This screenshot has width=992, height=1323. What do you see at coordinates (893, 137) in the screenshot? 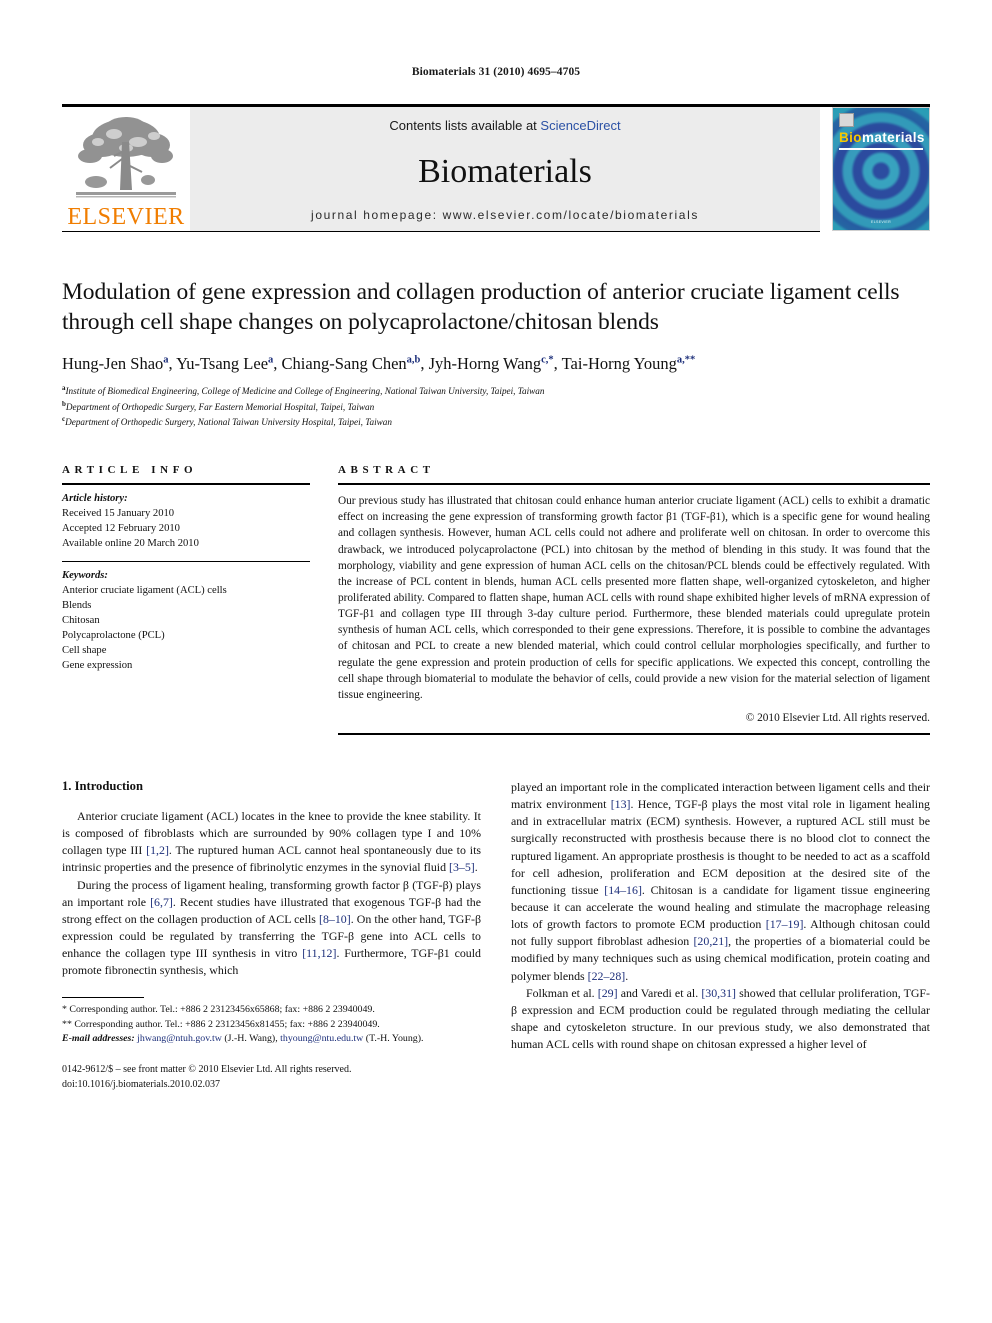
I see `cover-title-materials: materials` at bounding box center [893, 137].